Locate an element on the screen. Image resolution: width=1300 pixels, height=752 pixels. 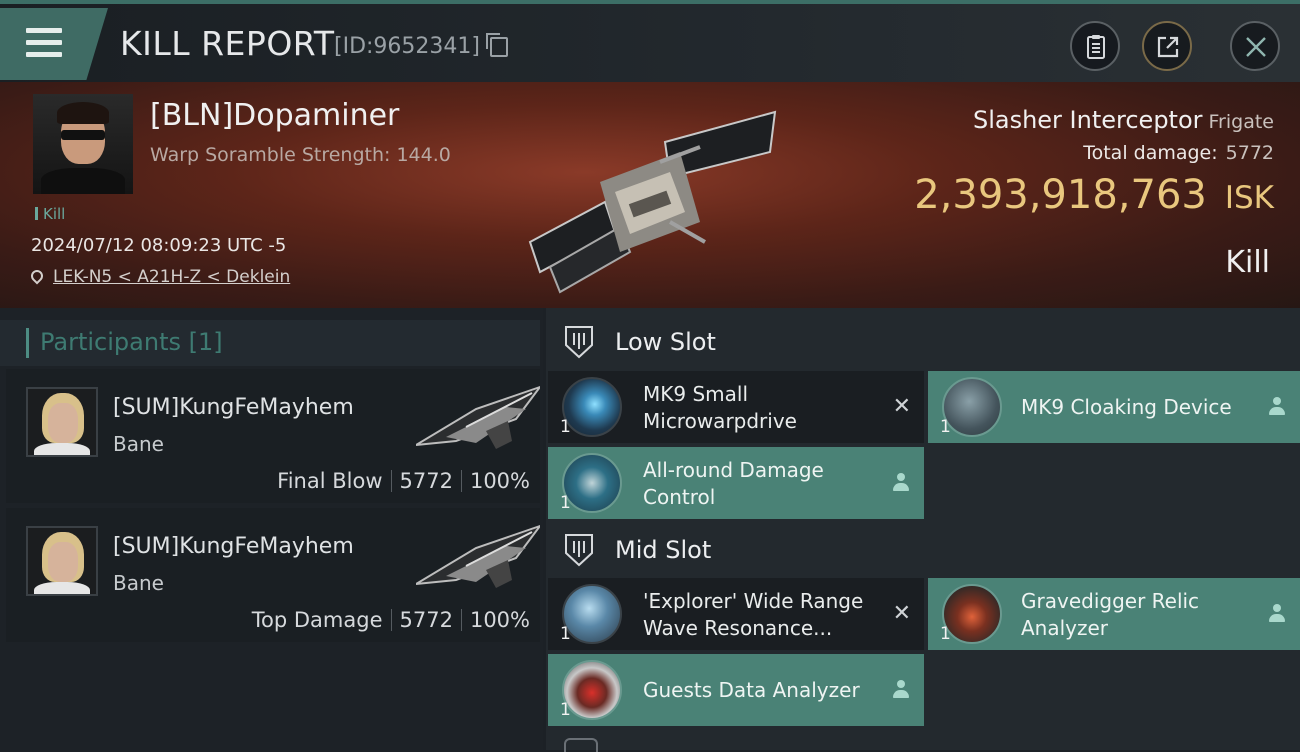
low-slot-header: Low Slot is located at coordinates (923, 342).